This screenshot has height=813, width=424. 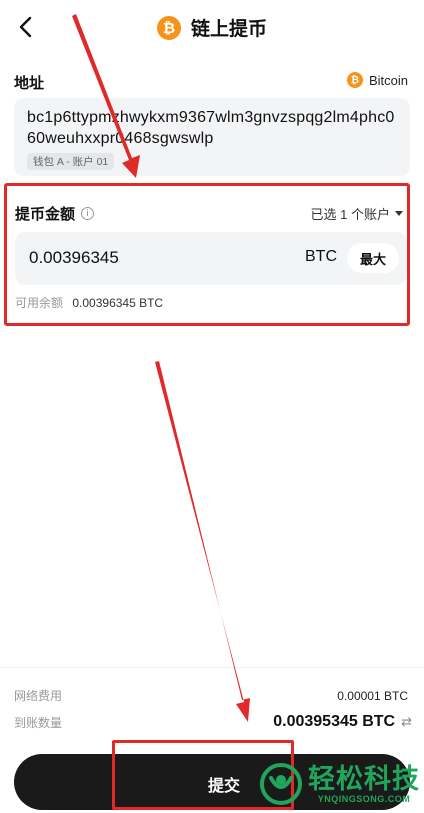 I want to click on max-button: 最大, so click(x=373, y=258).